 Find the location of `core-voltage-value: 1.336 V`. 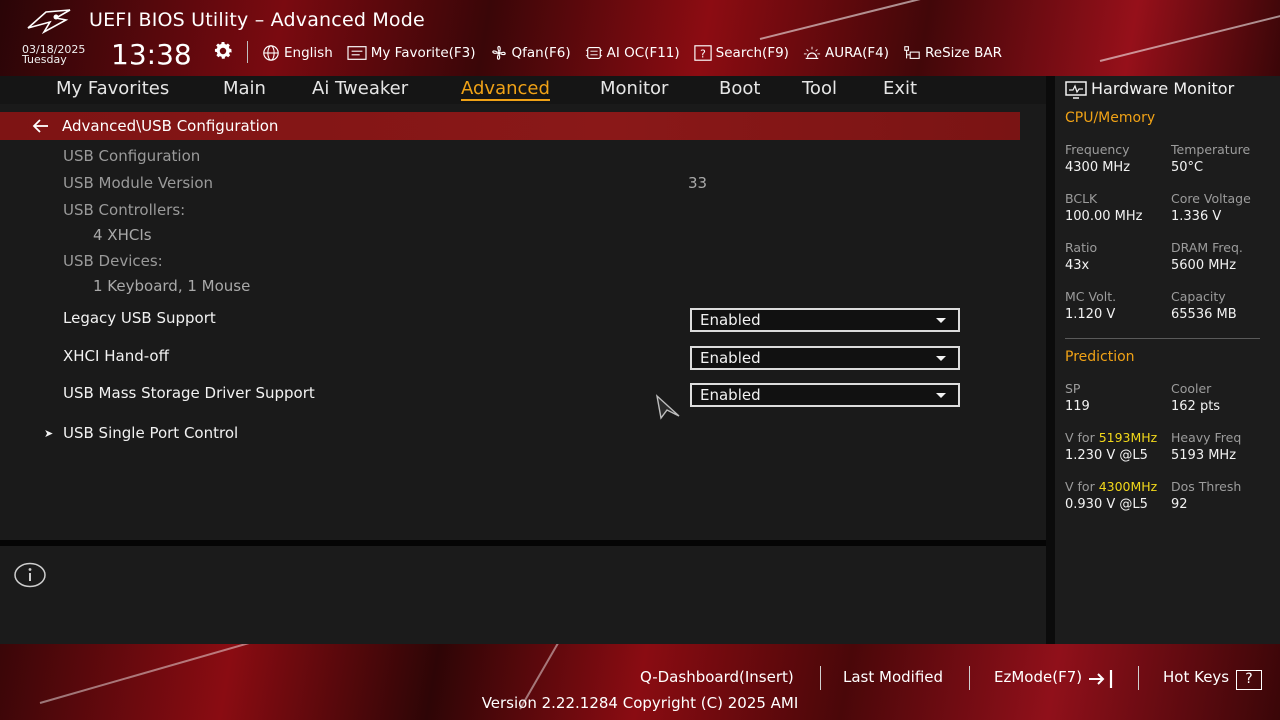

core-voltage-value: 1.336 V is located at coordinates (1196, 216).